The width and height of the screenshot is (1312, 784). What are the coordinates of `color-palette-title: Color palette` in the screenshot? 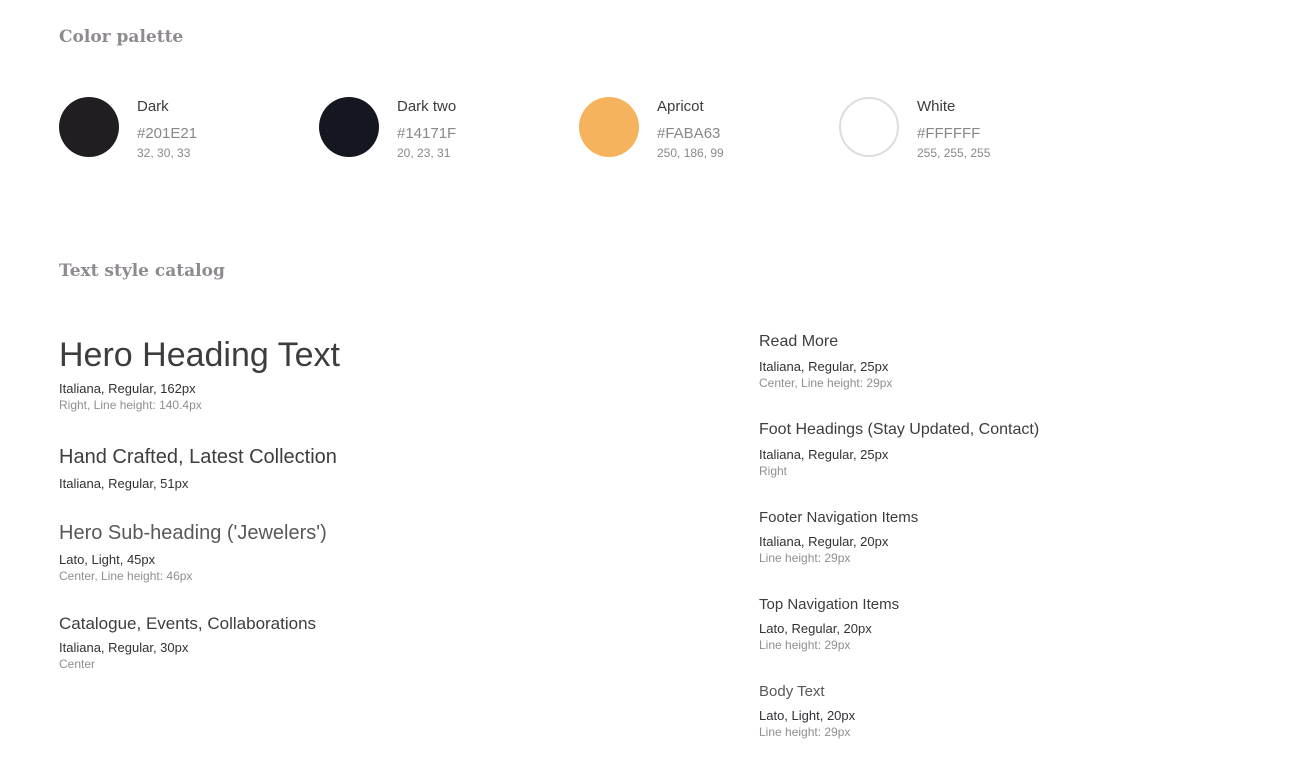 It's located at (121, 37).